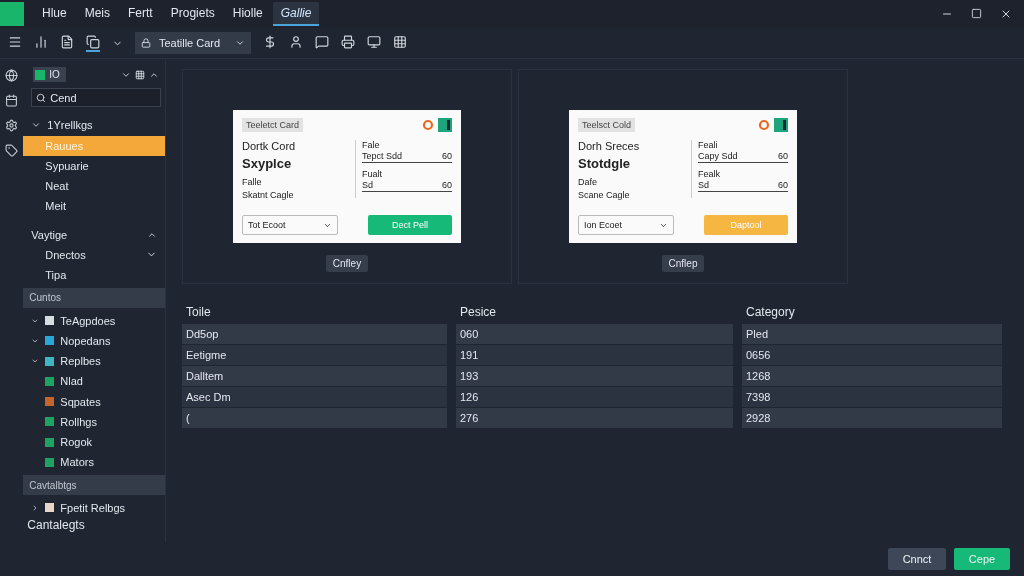 This screenshot has height=576, width=1024. Describe the element at coordinates (94, 234) in the screenshot. I see `section-item: Vaytige` at that location.